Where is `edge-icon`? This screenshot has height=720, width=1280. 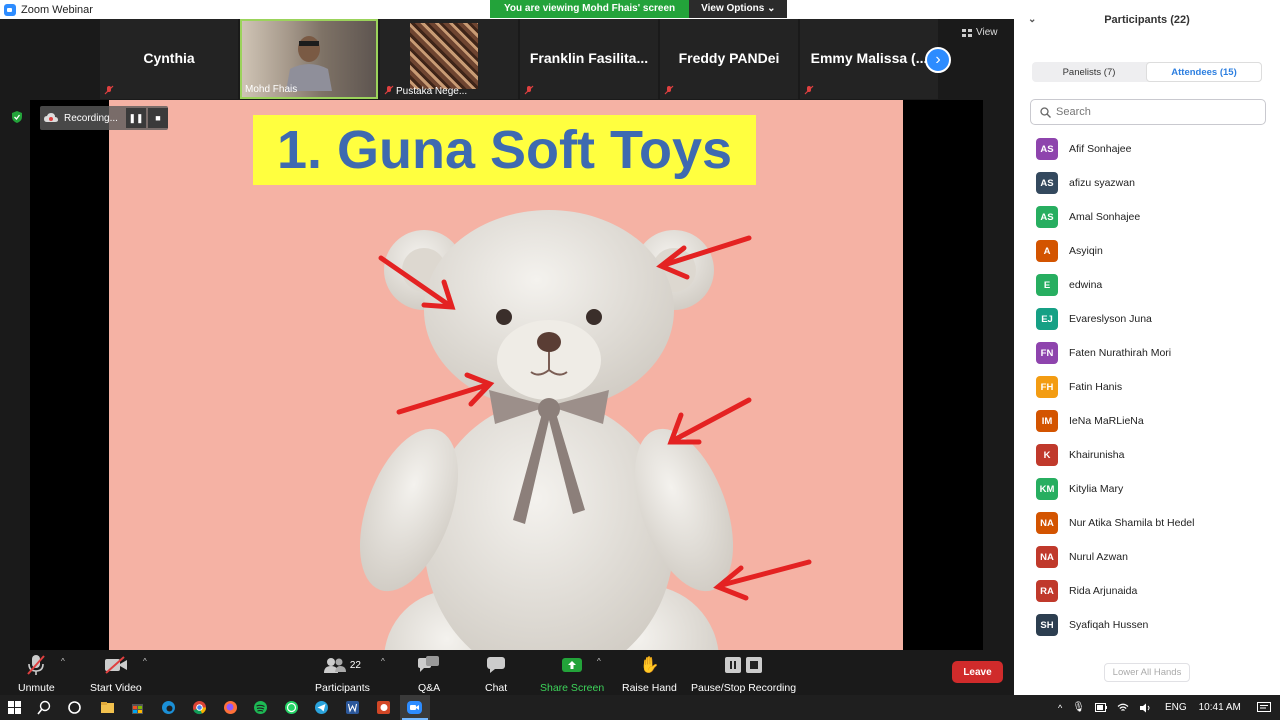
edge-icon is located at coordinates (168, 707).